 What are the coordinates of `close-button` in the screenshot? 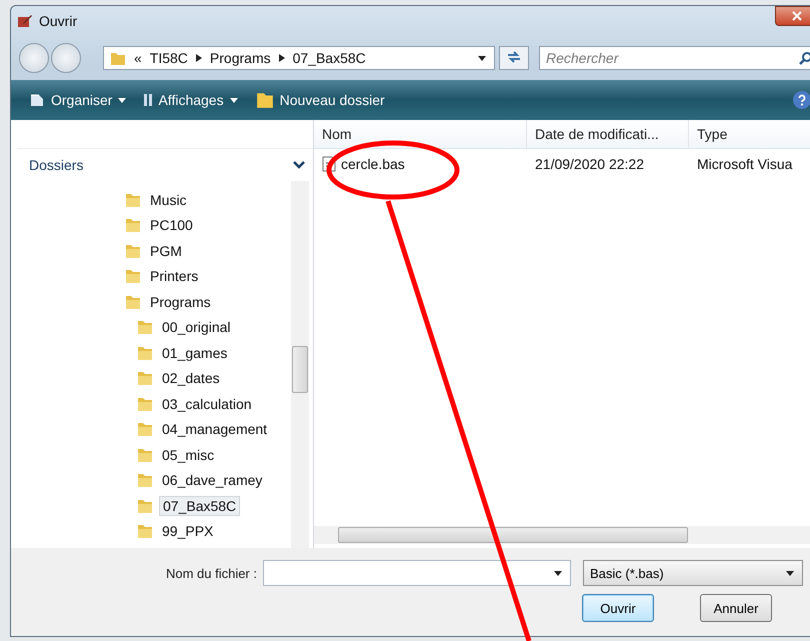 It's located at (792, 16).